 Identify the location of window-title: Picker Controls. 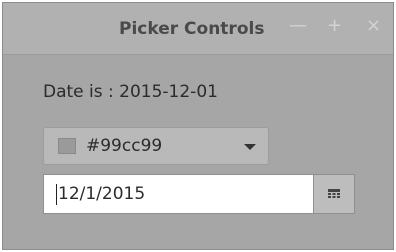
(192, 29).